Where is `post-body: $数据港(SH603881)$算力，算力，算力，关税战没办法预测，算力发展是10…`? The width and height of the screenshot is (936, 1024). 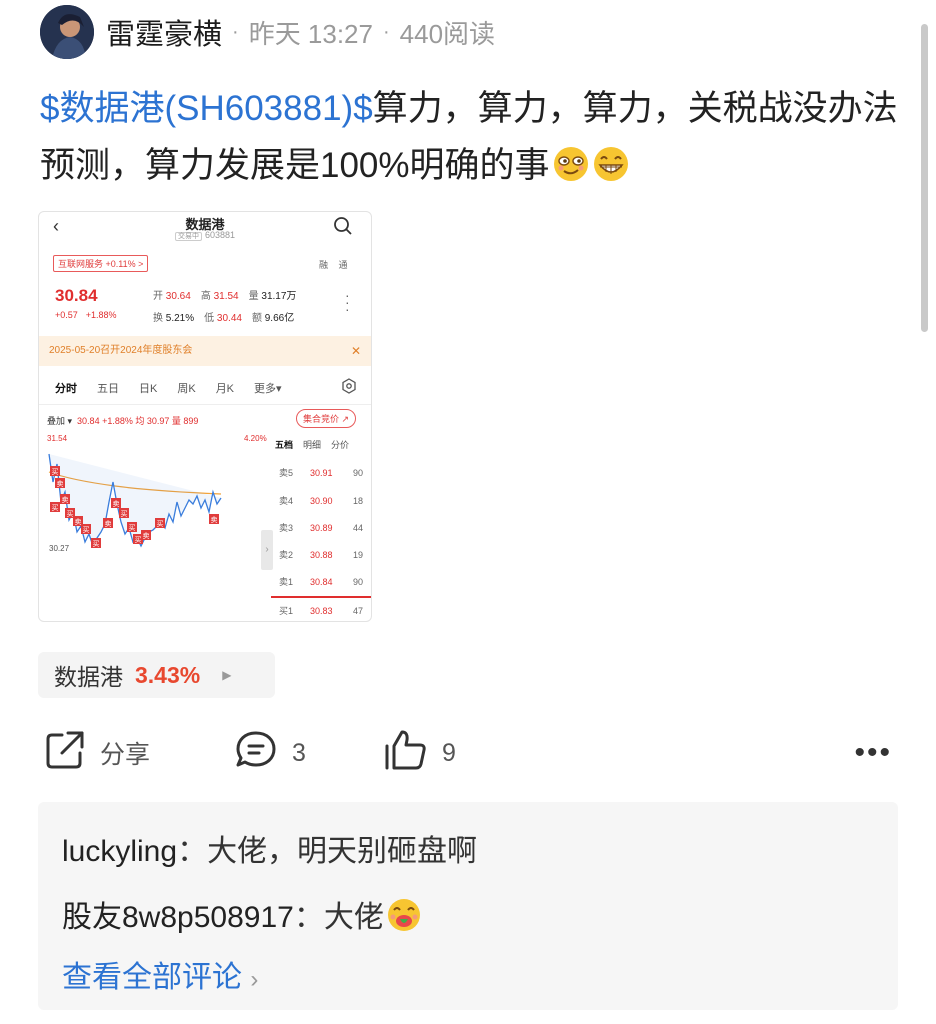 post-body: $数据港(SH603881)$算力，算力，算力，关税战没办法预测，算力发展是10… is located at coordinates (470, 140).